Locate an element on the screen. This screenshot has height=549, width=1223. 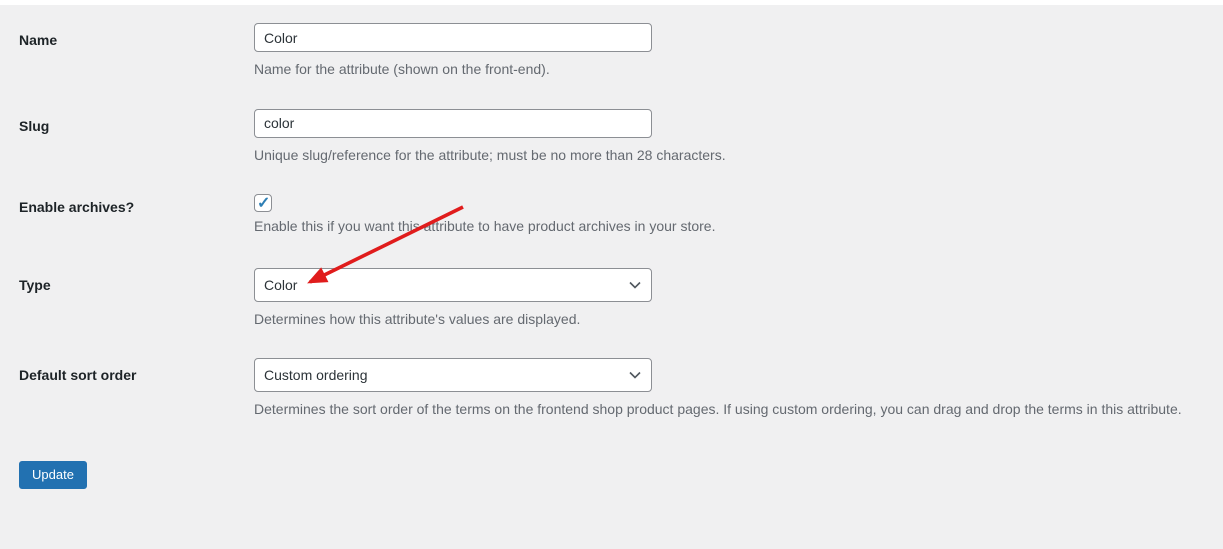
type-select: Color is located at coordinates (453, 284).